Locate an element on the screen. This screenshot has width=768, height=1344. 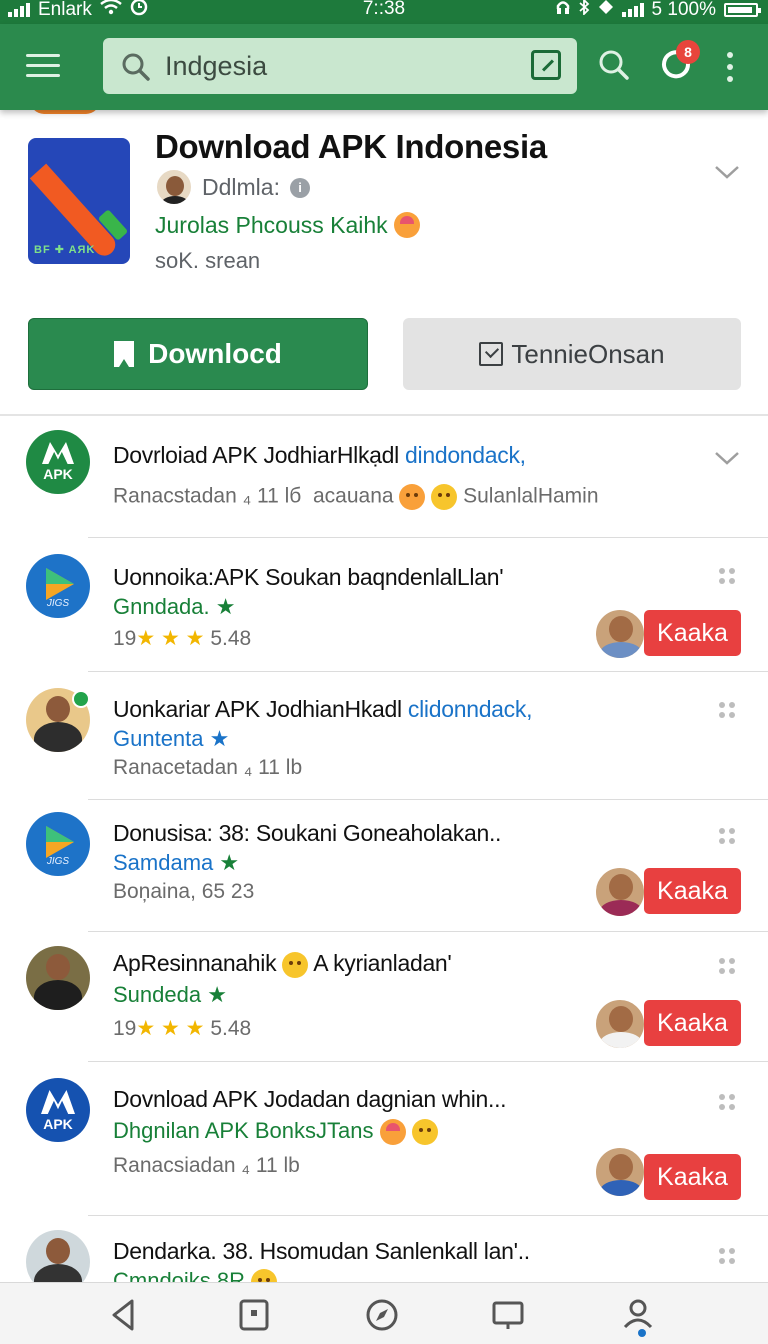
item-meta: Ranacsiadan ₄ 11 lb is located at coordinates (206, 1165).